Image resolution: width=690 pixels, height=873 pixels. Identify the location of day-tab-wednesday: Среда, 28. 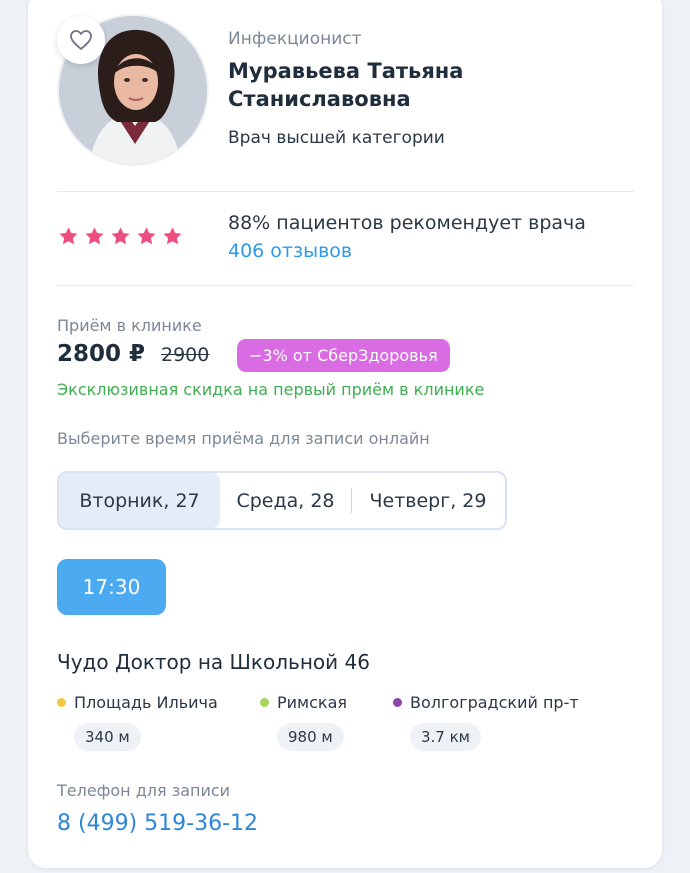
(285, 500).